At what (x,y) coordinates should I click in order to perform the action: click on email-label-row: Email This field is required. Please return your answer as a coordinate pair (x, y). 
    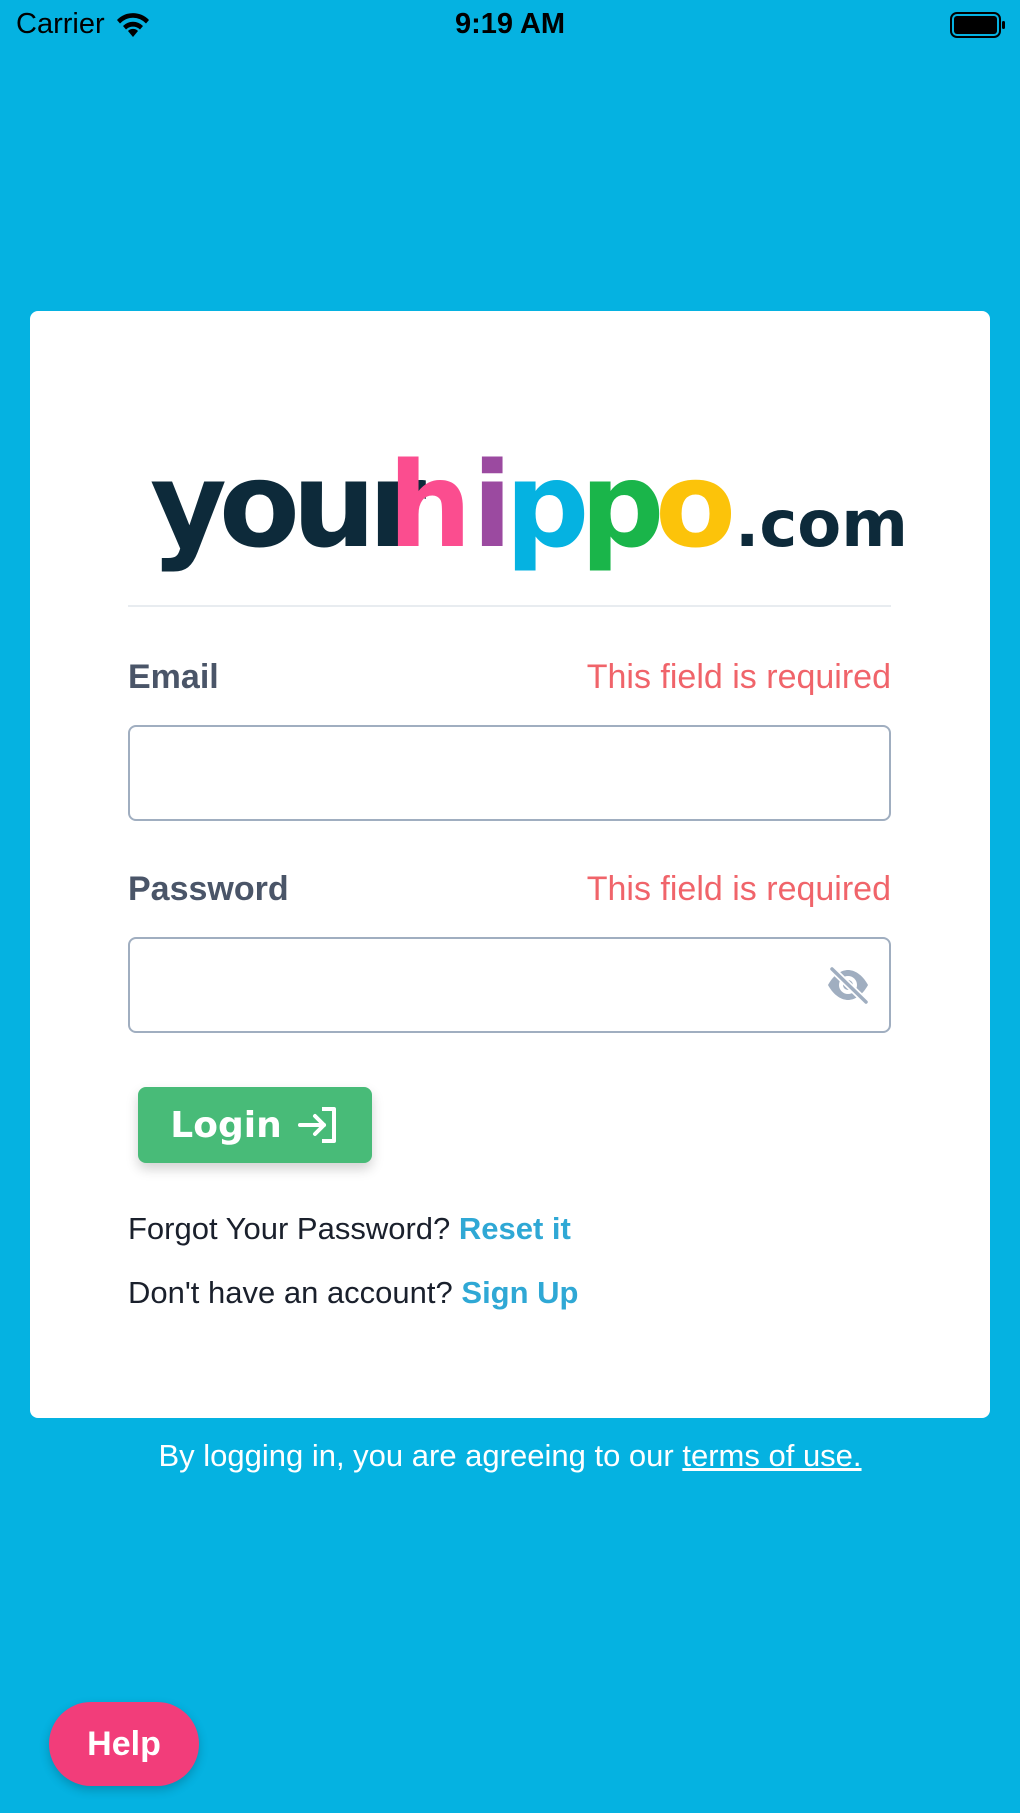
    Looking at the image, I should click on (509, 677).